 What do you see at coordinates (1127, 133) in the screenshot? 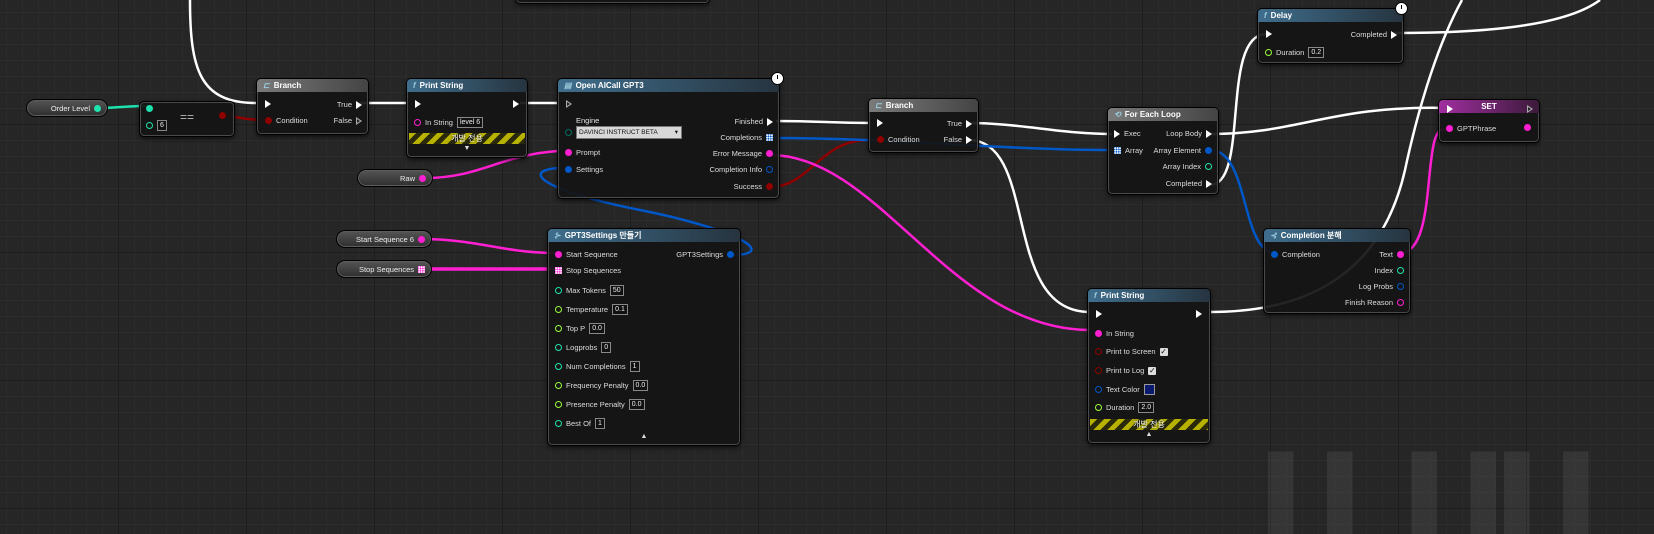
I see `exec-in: Exec` at bounding box center [1127, 133].